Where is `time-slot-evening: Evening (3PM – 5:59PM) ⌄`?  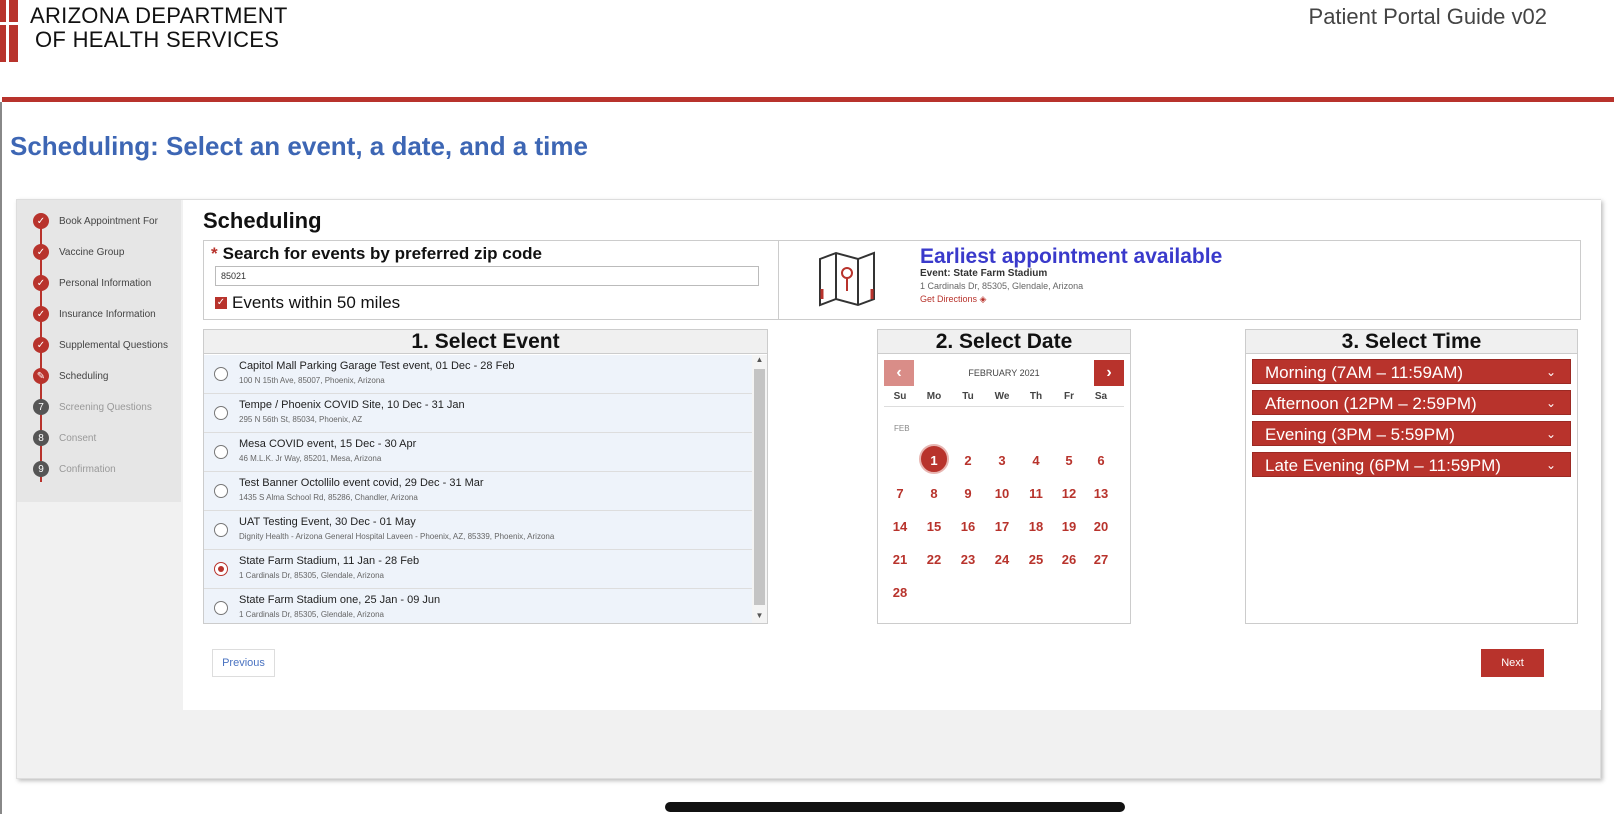 time-slot-evening: Evening (3PM – 5:59PM) ⌄ is located at coordinates (1411, 433).